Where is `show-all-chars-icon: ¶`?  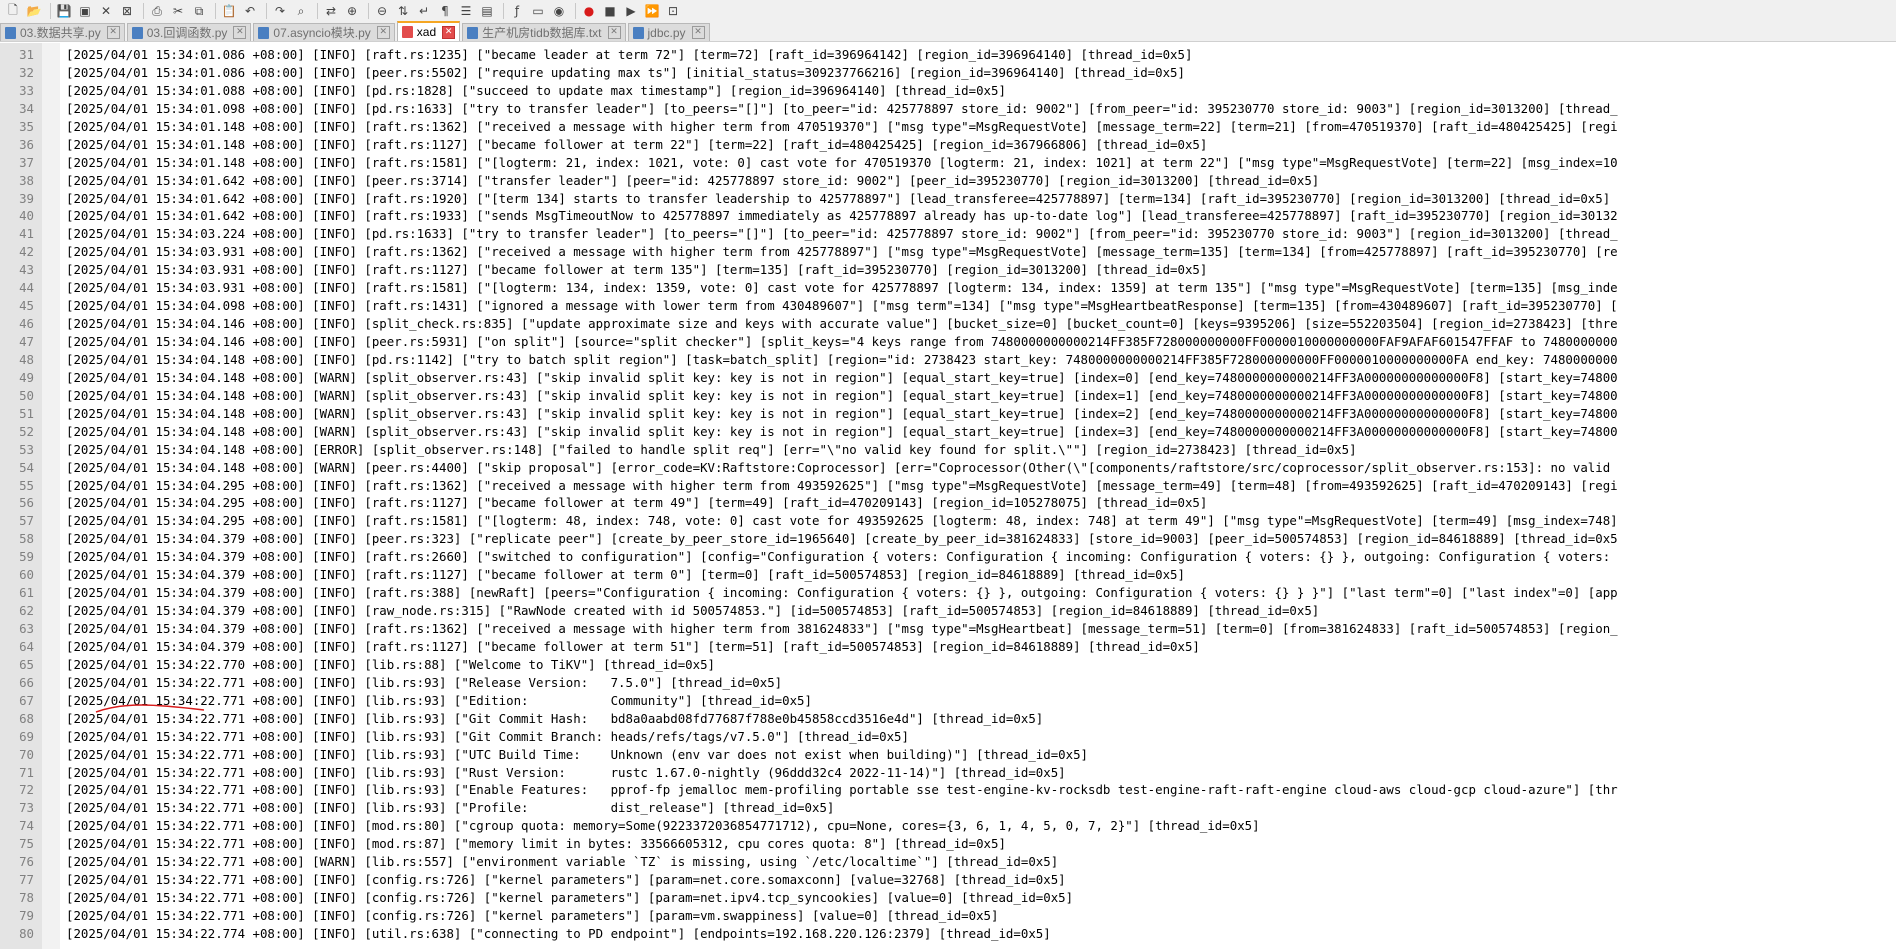 show-all-chars-icon: ¶ is located at coordinates (445, 11).